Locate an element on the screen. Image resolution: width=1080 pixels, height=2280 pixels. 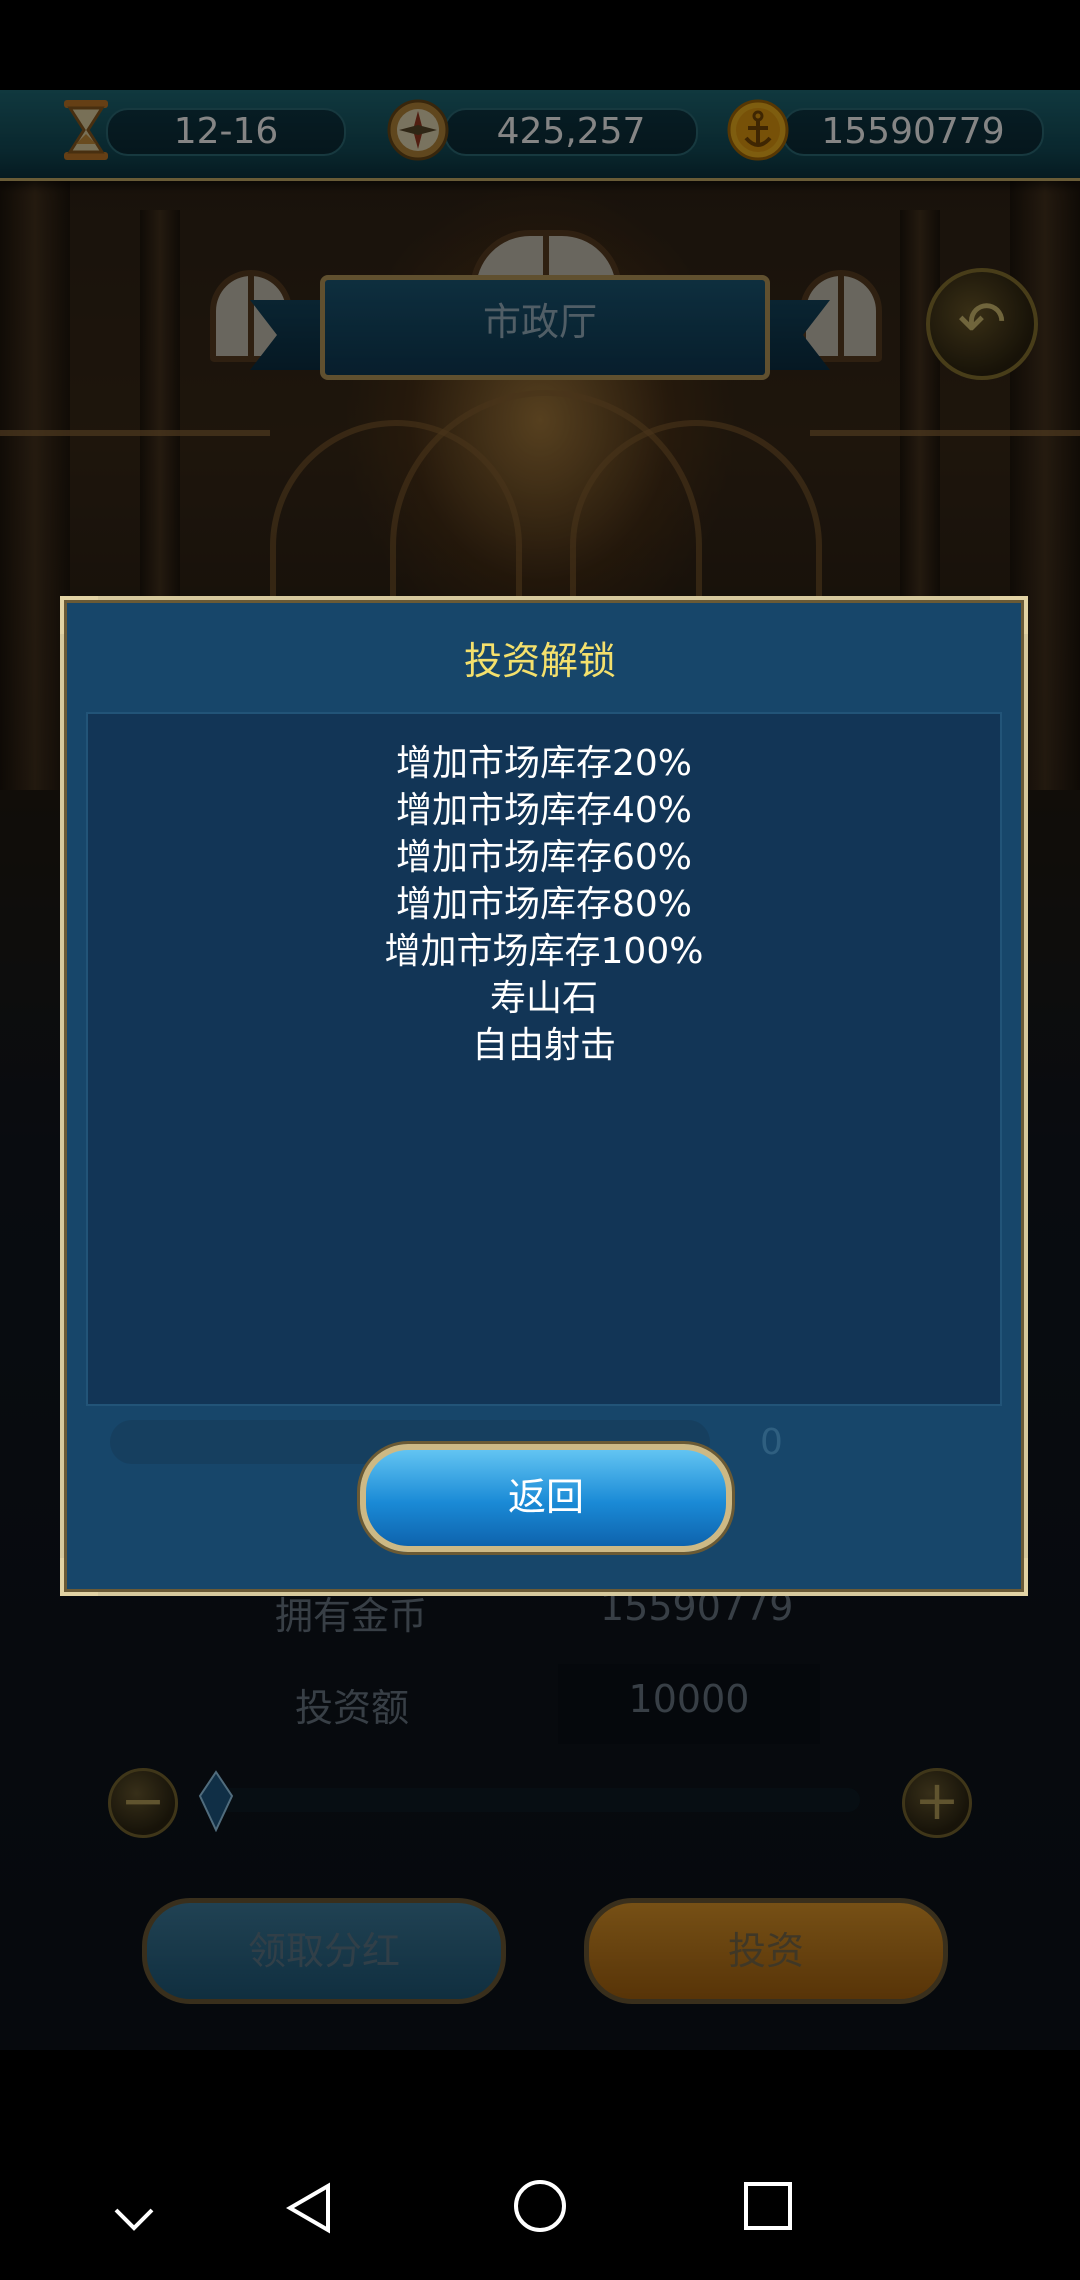
unlock-item: 增加市场库存80% is located at coordinates (544, 904).